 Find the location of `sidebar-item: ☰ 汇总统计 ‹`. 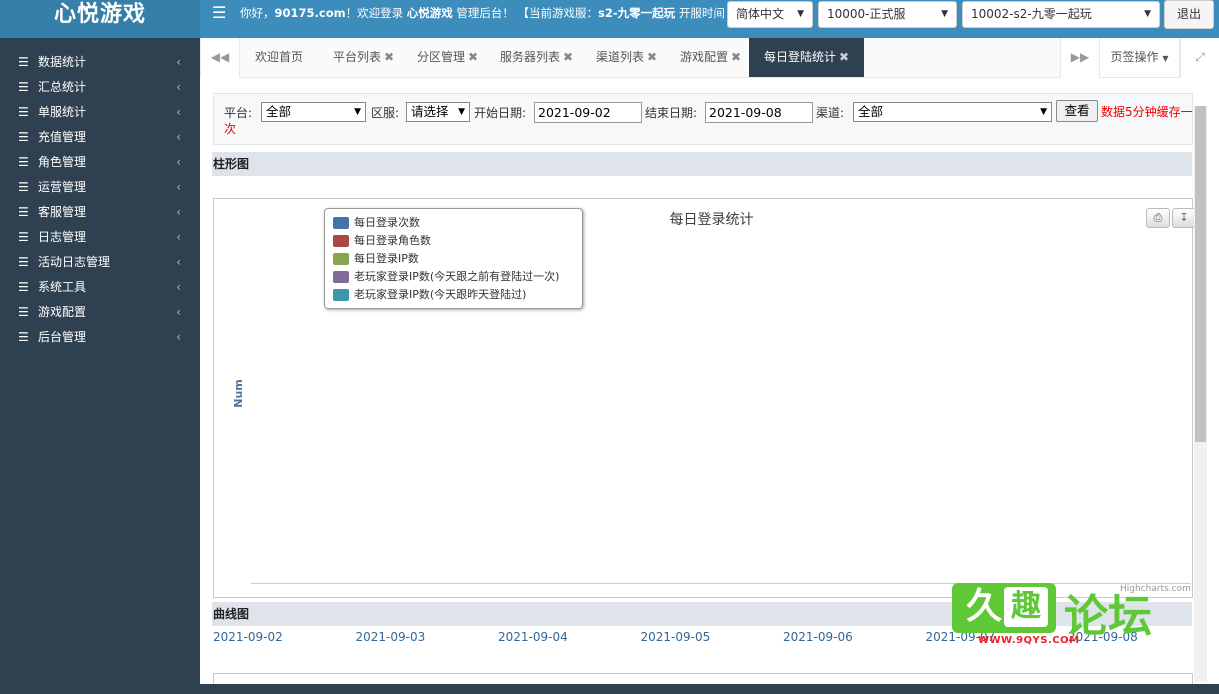

sidebar-item: ☰ 汇总统计 ‹ is located at coordinates (100, 87).